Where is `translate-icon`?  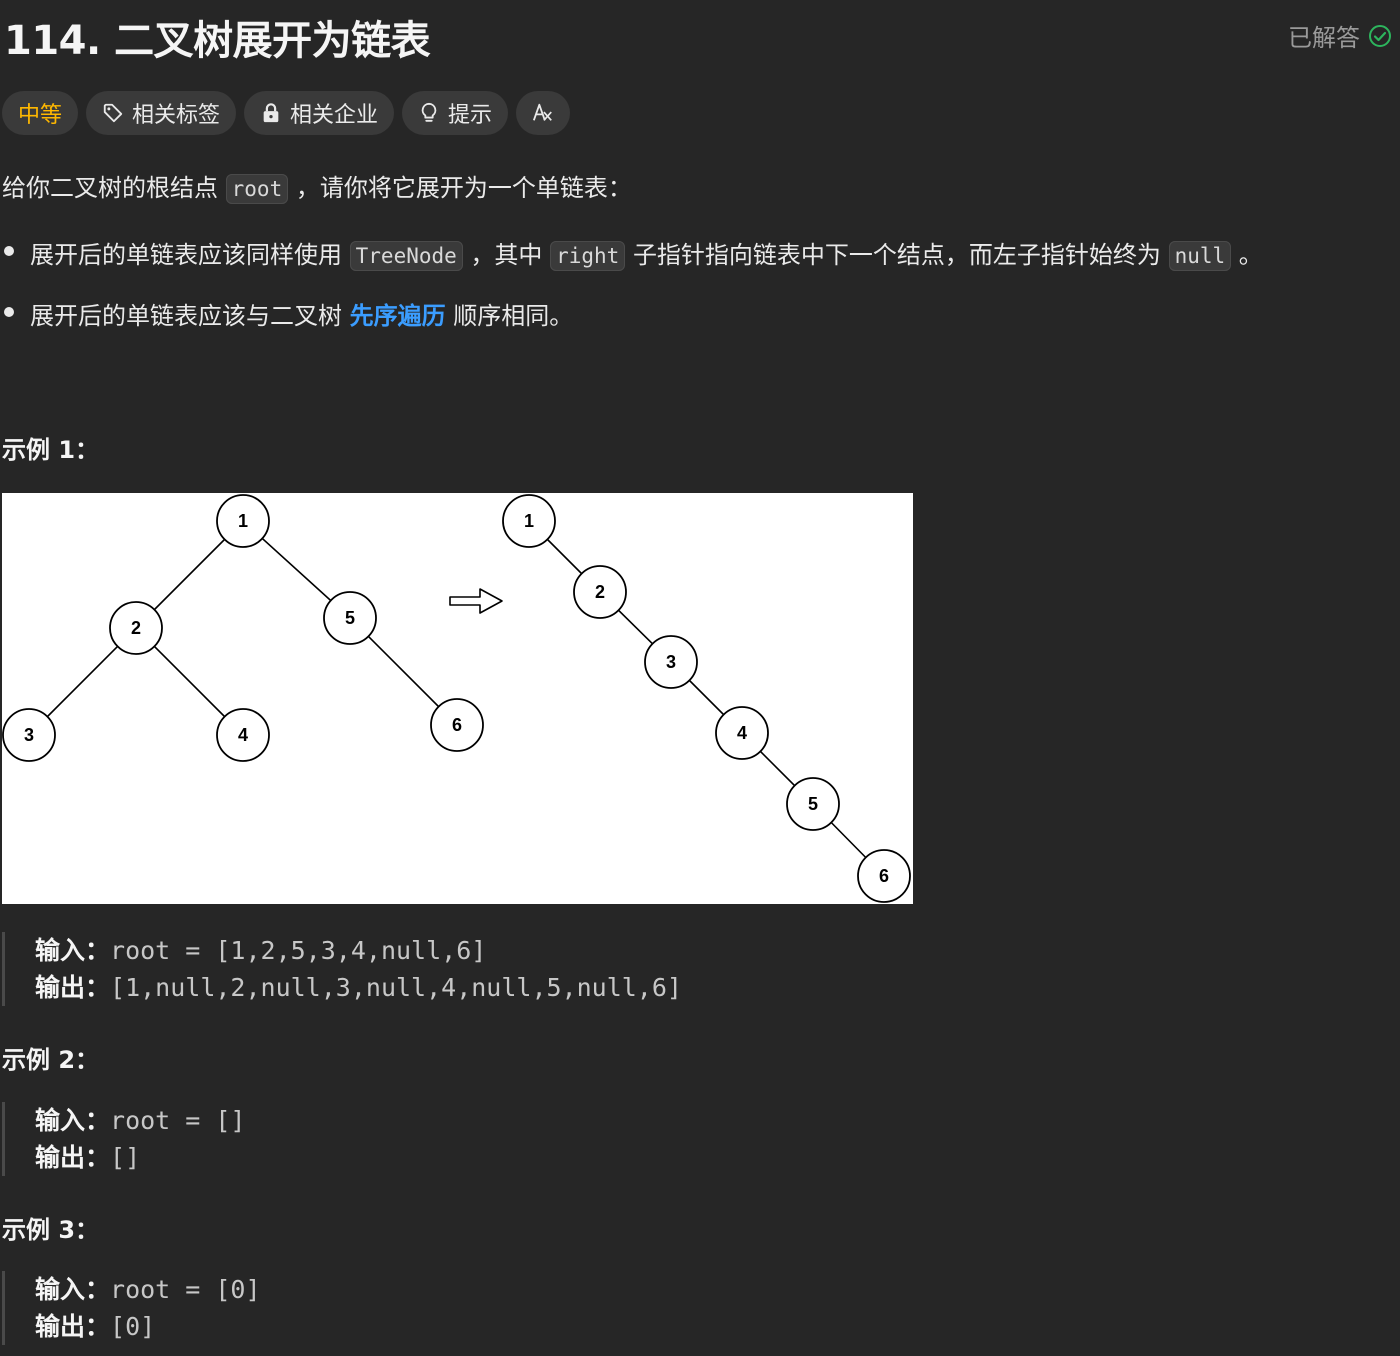
translate-icon is located at coordinates (542, 112).